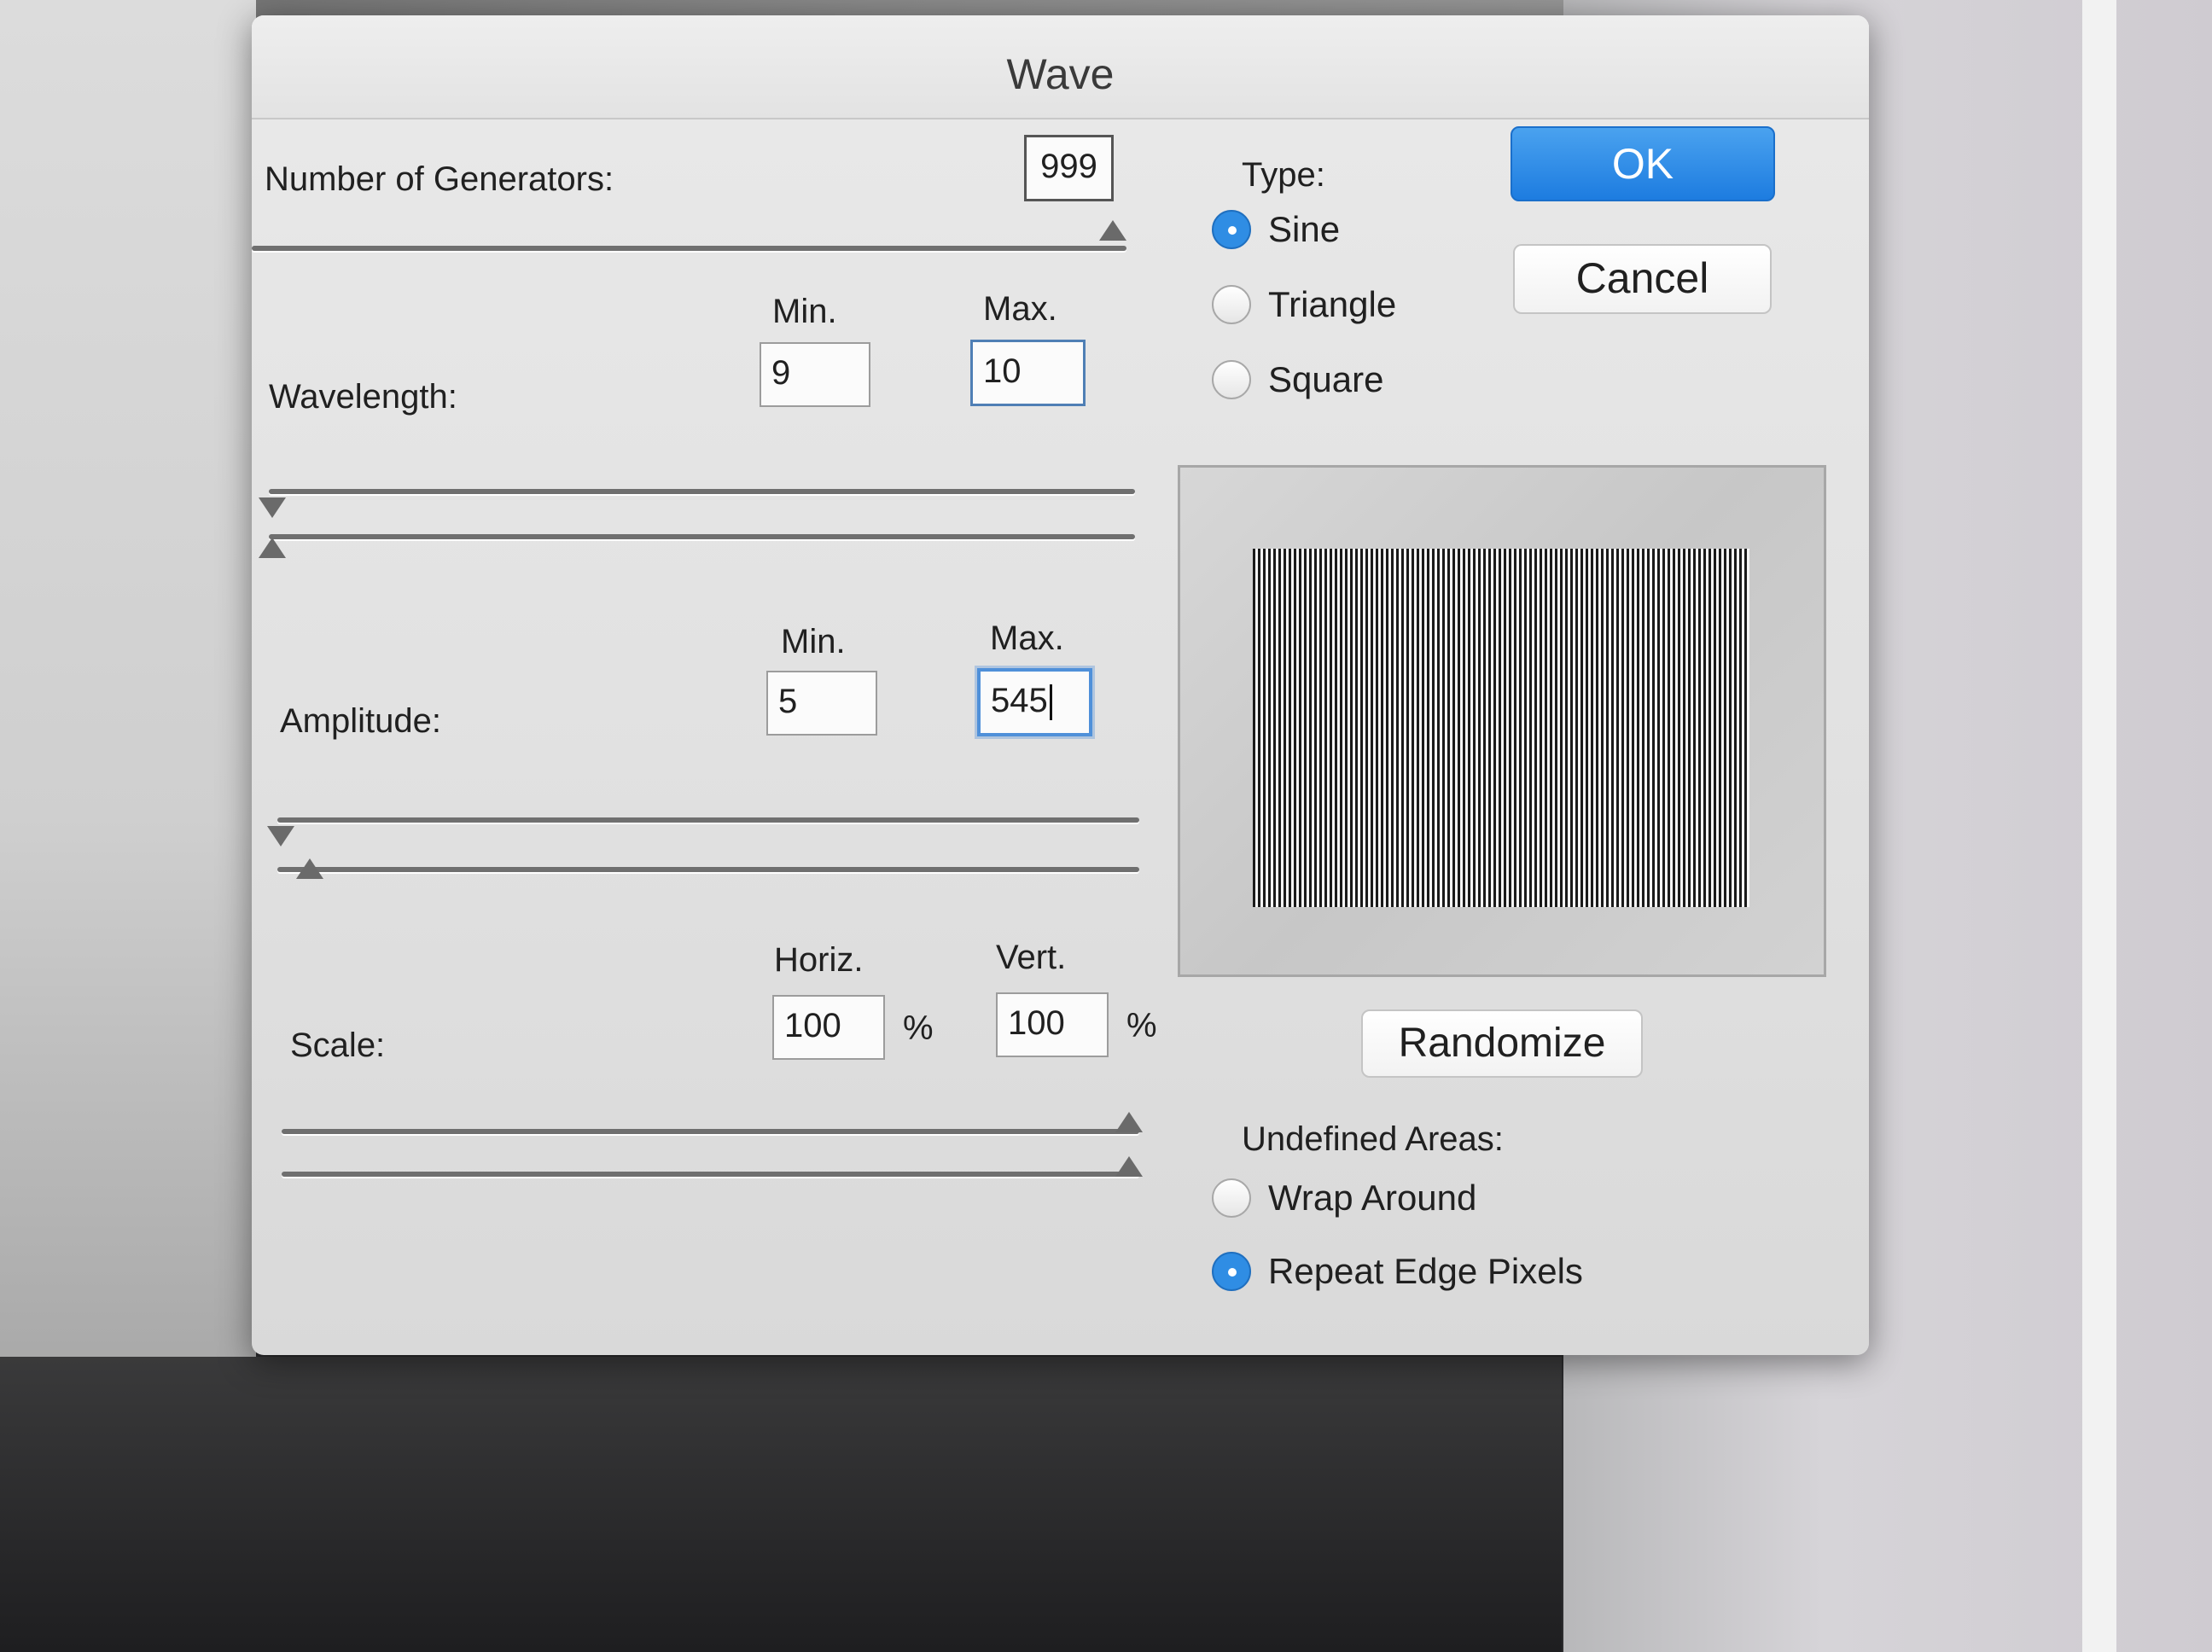 Image resolution: width=2212 pixels, height=1652 pixels. What do you see at coordinates (1373, 1139) in the screenshot?
I see `undefined-areas-label: Undefined Areas:` at bounding box center [1373, 1139].